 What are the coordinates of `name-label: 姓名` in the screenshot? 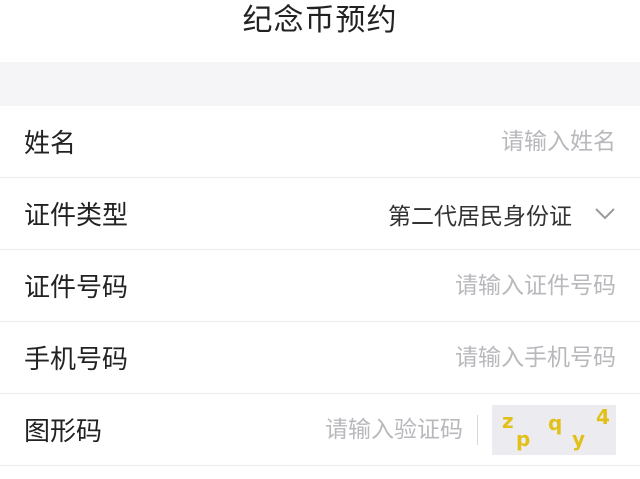 It's located at (50, 144).